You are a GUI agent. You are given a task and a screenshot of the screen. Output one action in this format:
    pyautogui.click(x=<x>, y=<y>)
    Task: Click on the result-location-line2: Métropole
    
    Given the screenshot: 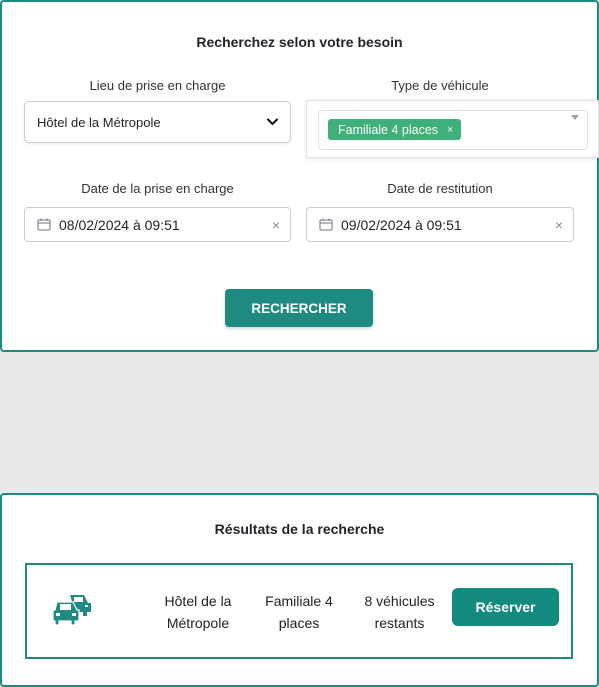 What is the action you would take?
    pyautogui.click(x=198, y=623)
    